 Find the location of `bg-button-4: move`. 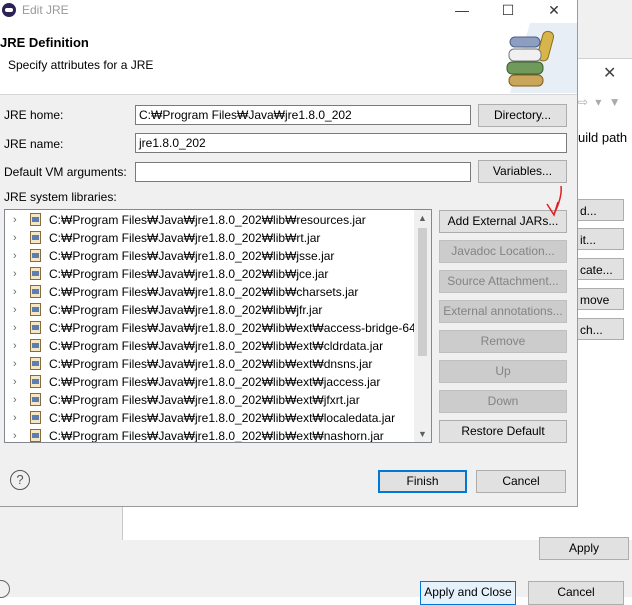

bg-button-4: move is located at coordinates (601, 299).